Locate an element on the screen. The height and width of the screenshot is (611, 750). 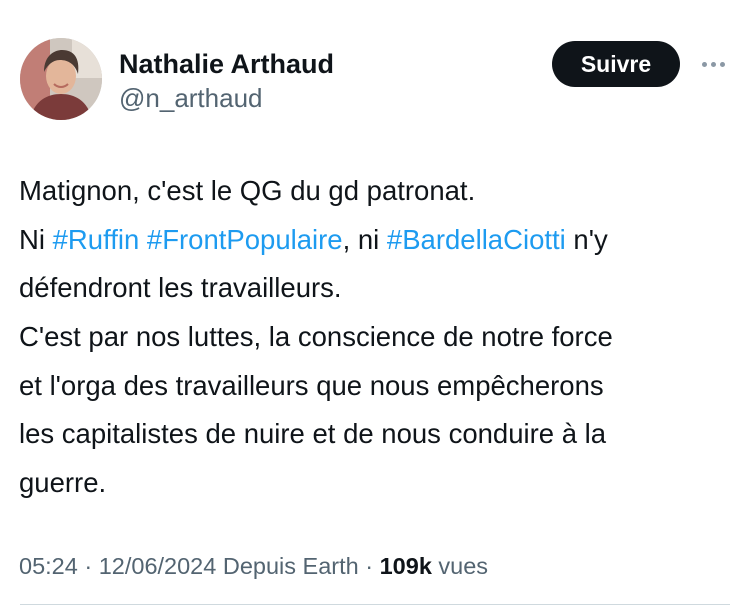
tweet-text-line: Matignon, c'est le QG du gd patronat. is located at coordinates (376, 191).